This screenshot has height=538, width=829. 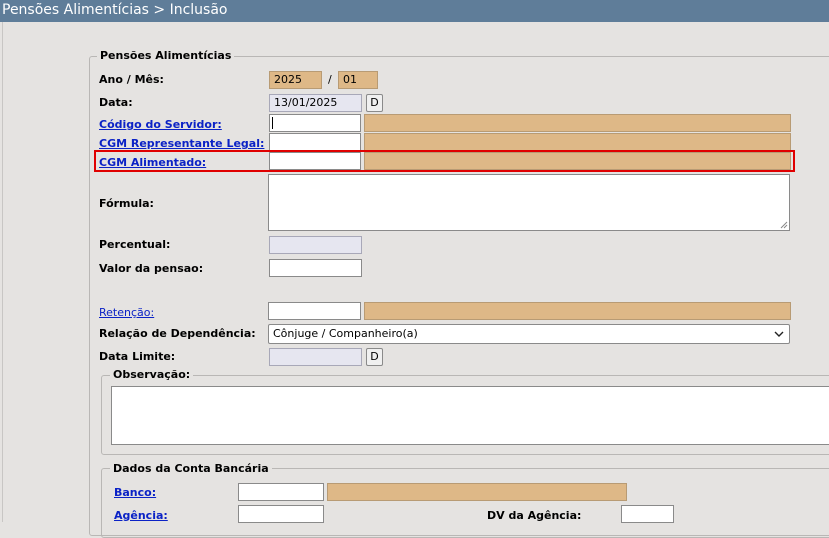 What do you see at coordinates (358, 80) in the screenshot?
I see `mes-input: 01` at bounding box center [358, 80].